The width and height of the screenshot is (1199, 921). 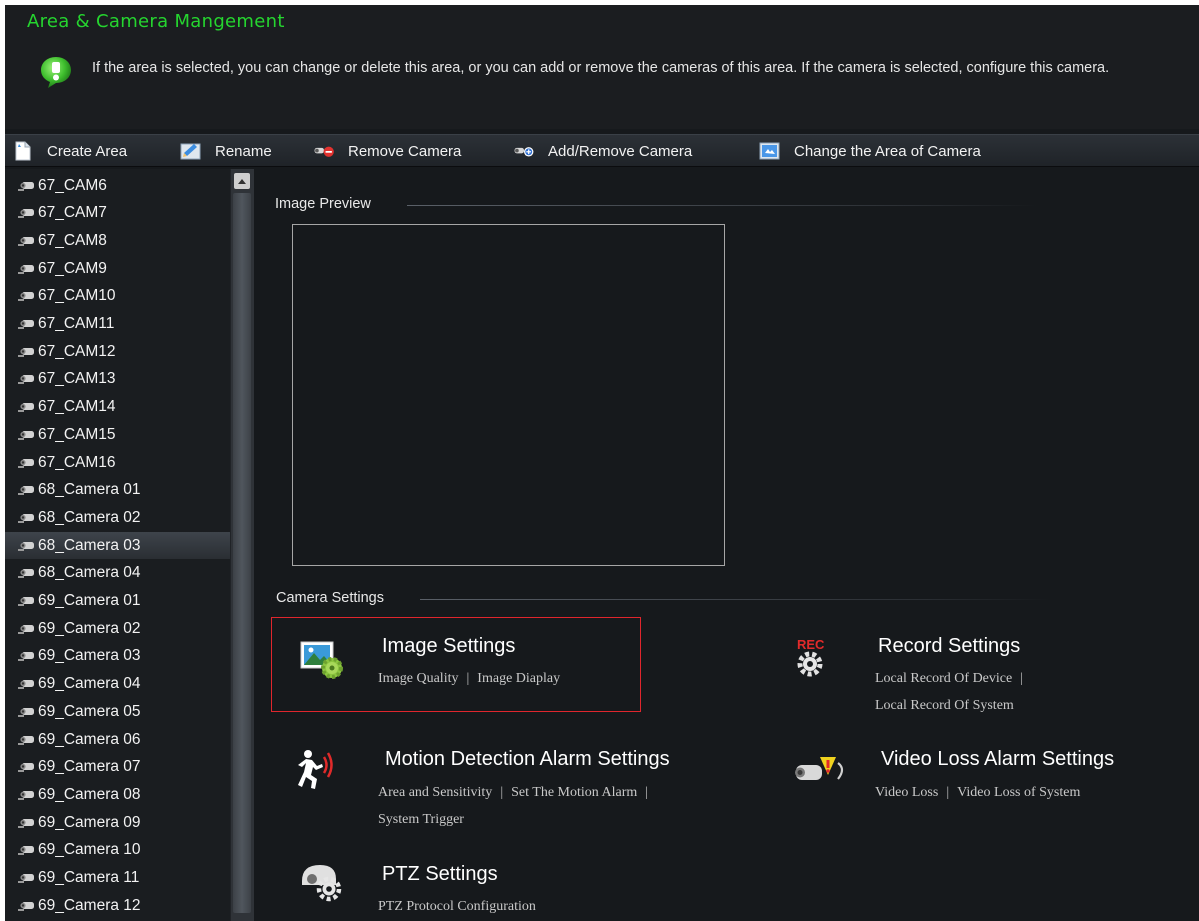 What do you see at coordinates (117, 268) in the screenshot?
I see `tree-item: 67_CAM9` at bounding box center [117, 268].